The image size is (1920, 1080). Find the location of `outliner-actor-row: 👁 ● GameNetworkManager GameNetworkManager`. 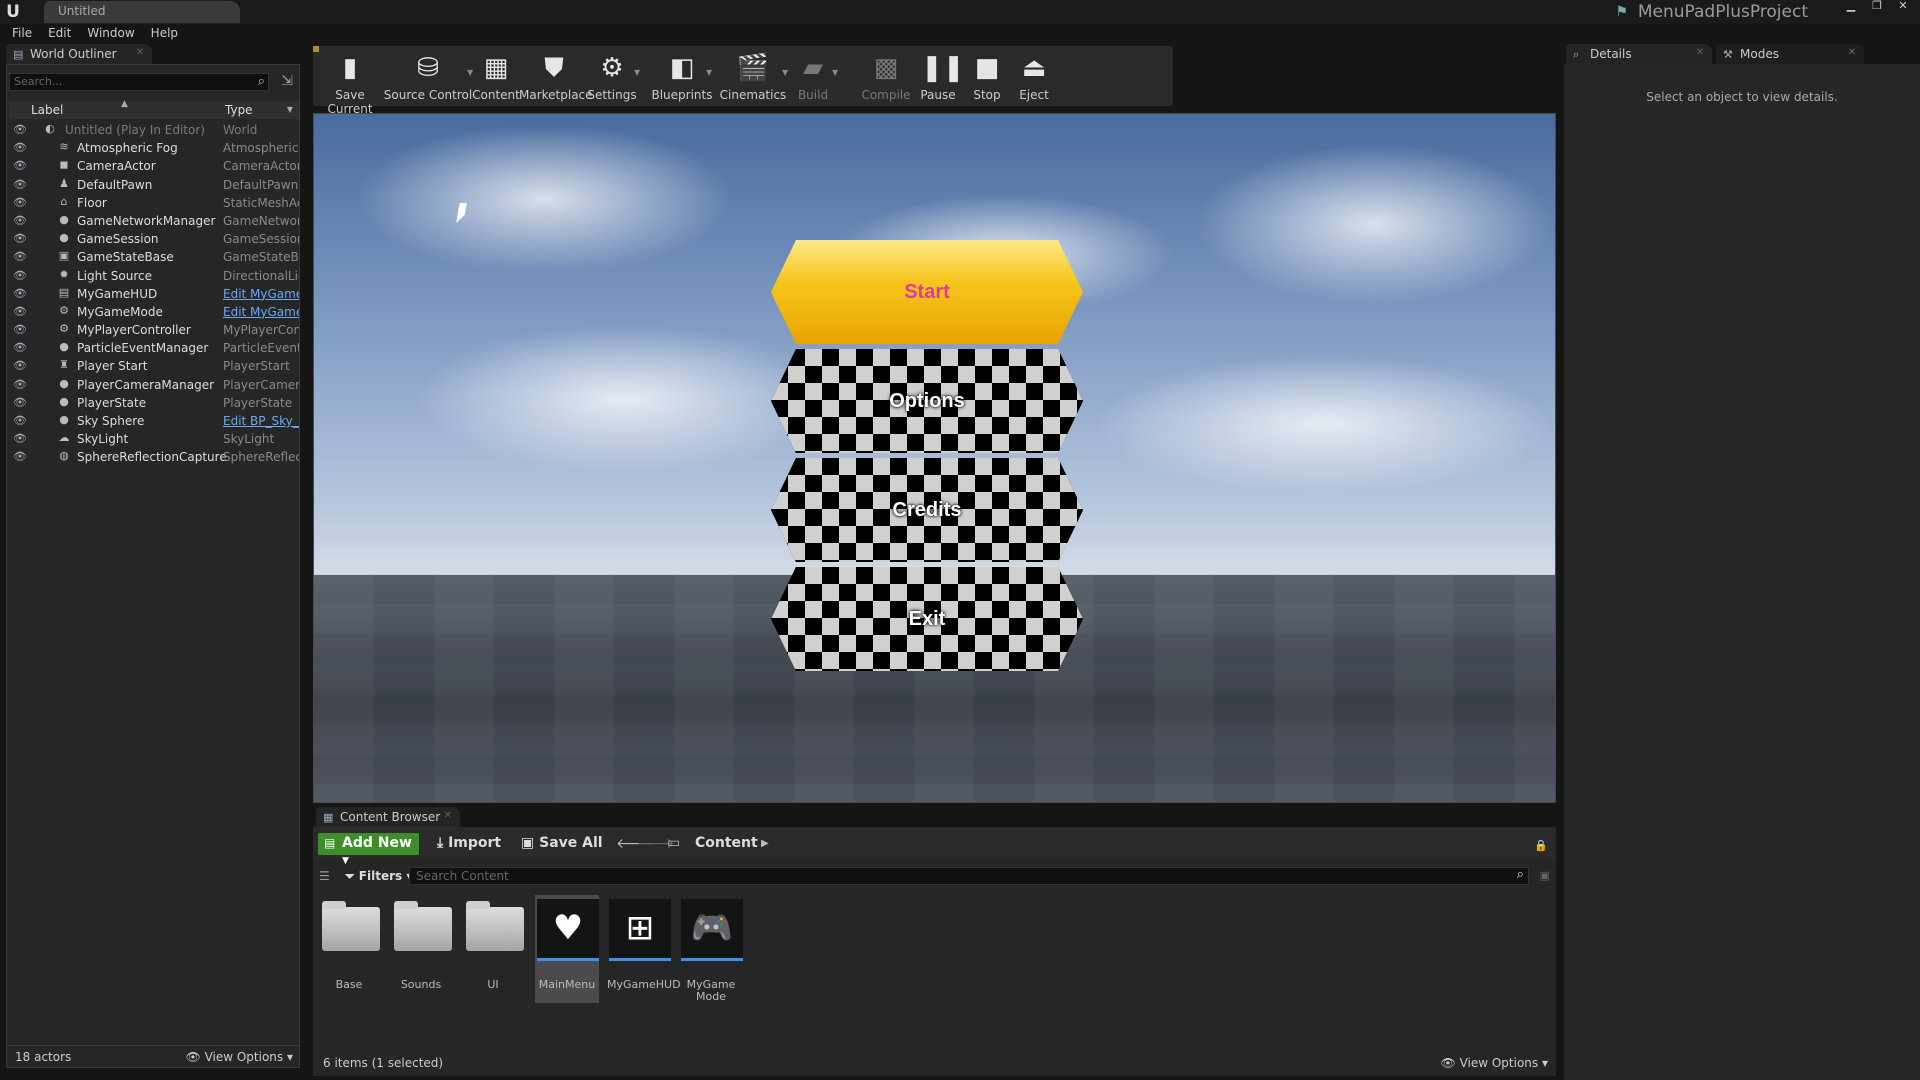

outliner-actor-row: 👁 ● GameNetworkManager GameNetworkManager is located at coordinates (154, 221).